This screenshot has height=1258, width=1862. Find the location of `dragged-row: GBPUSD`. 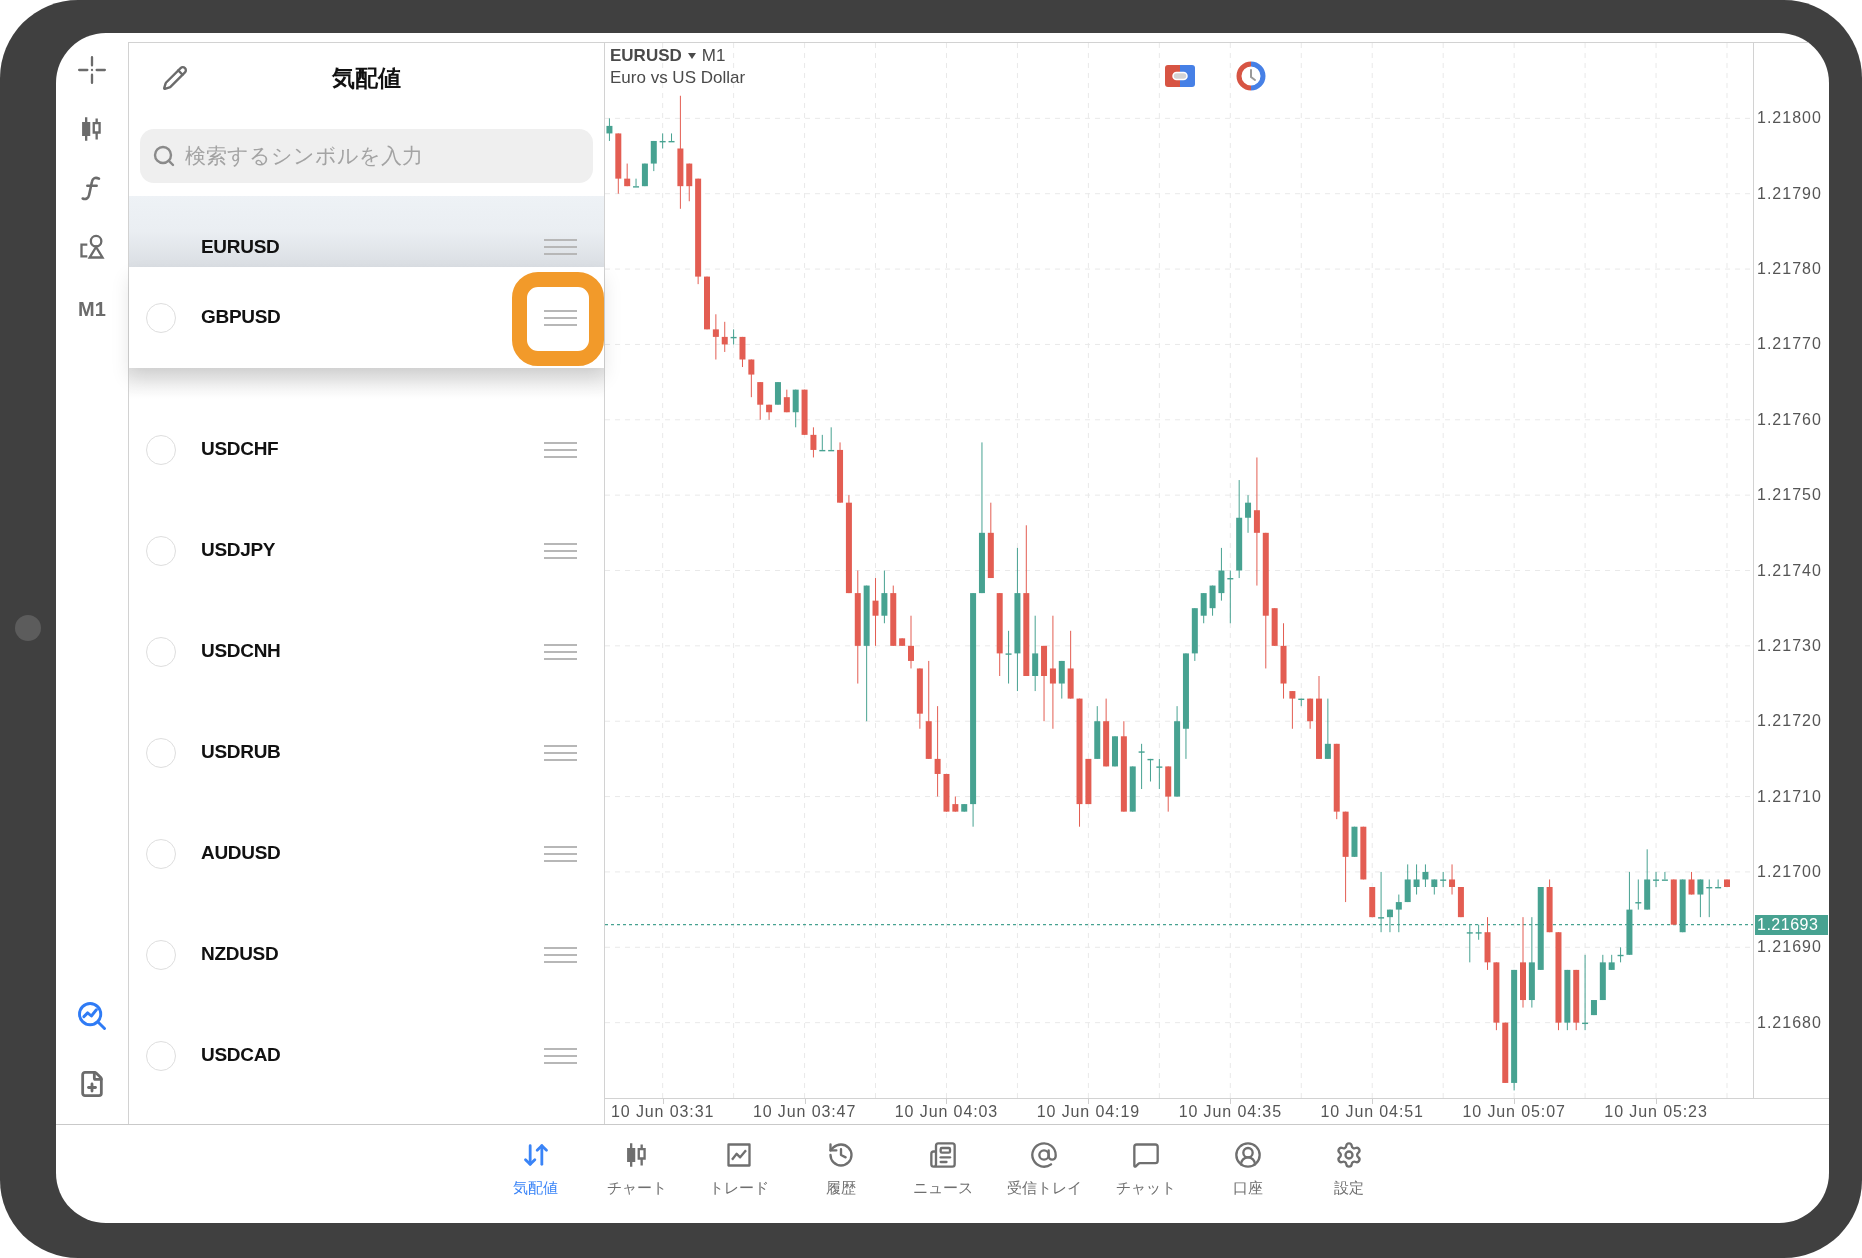

dragged-row: GBPUSD is located at coordinates (366, 317).